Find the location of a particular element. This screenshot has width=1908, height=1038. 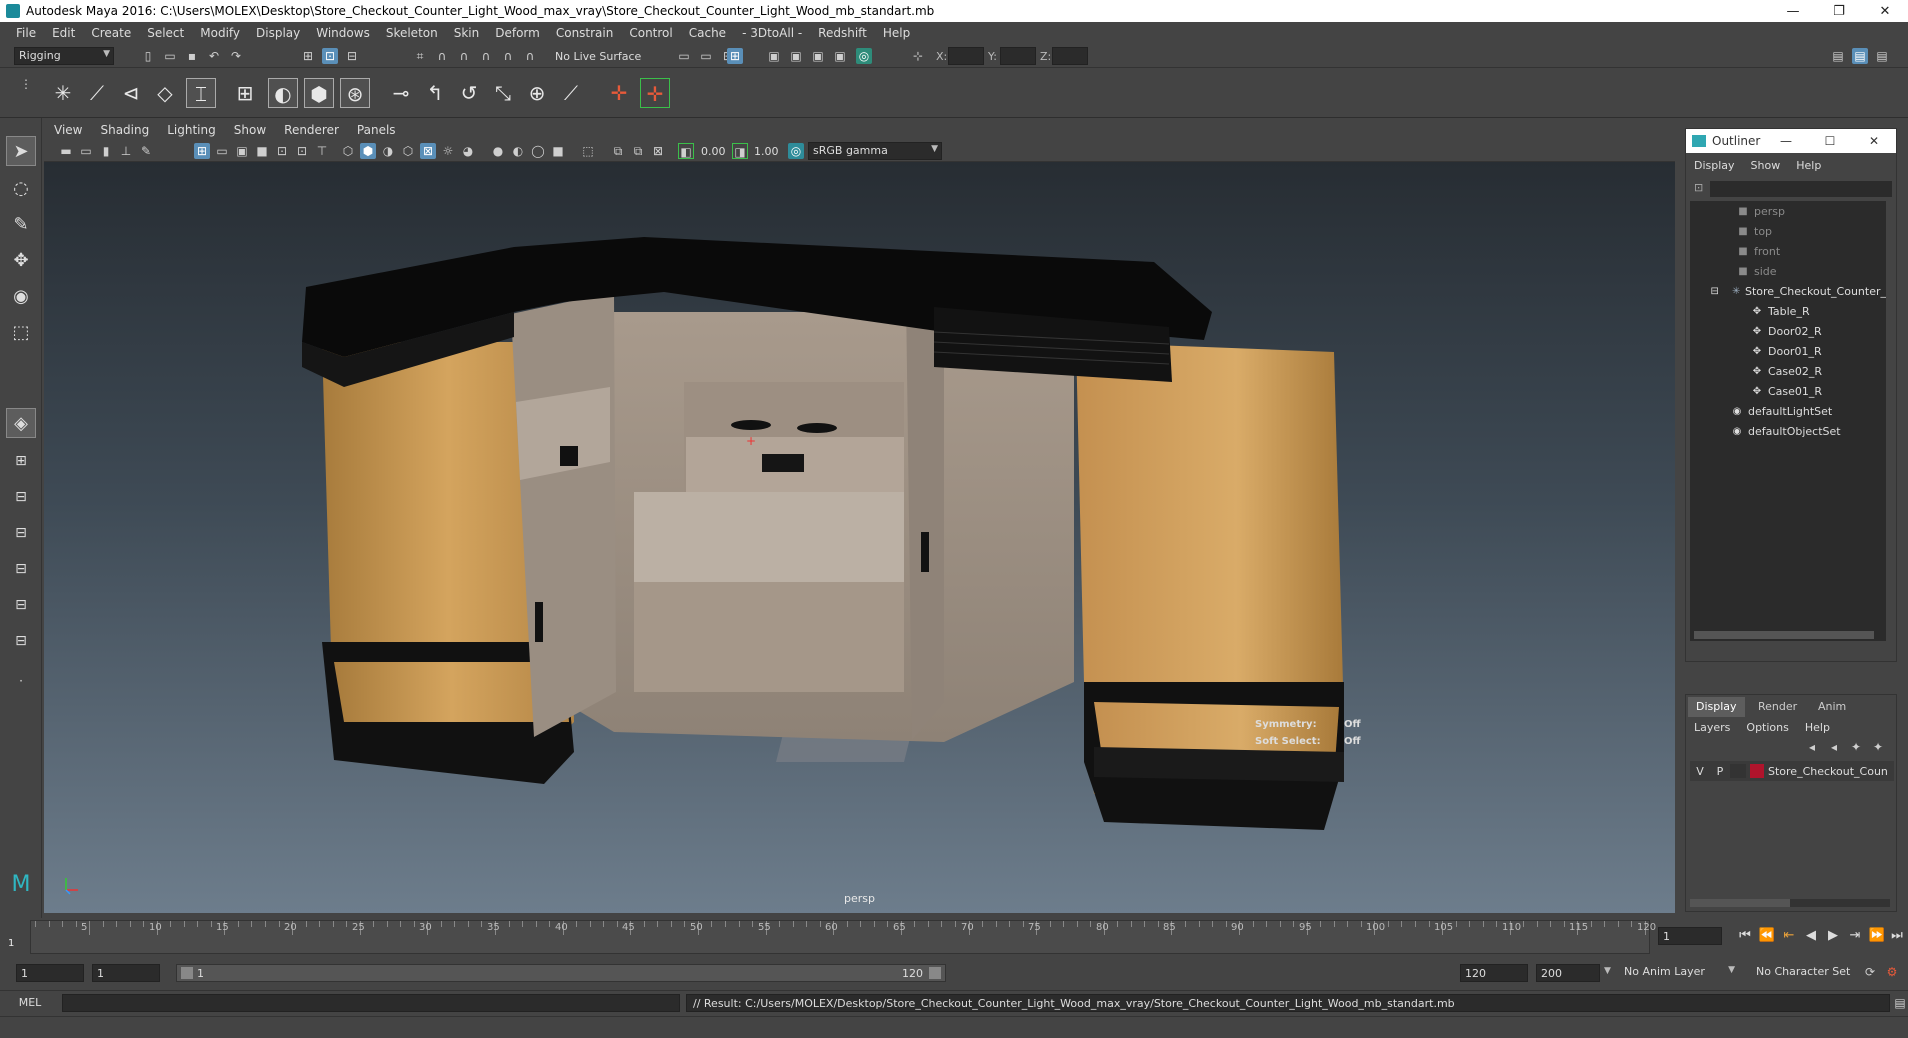

x-field is located at coordinates (966, 56).